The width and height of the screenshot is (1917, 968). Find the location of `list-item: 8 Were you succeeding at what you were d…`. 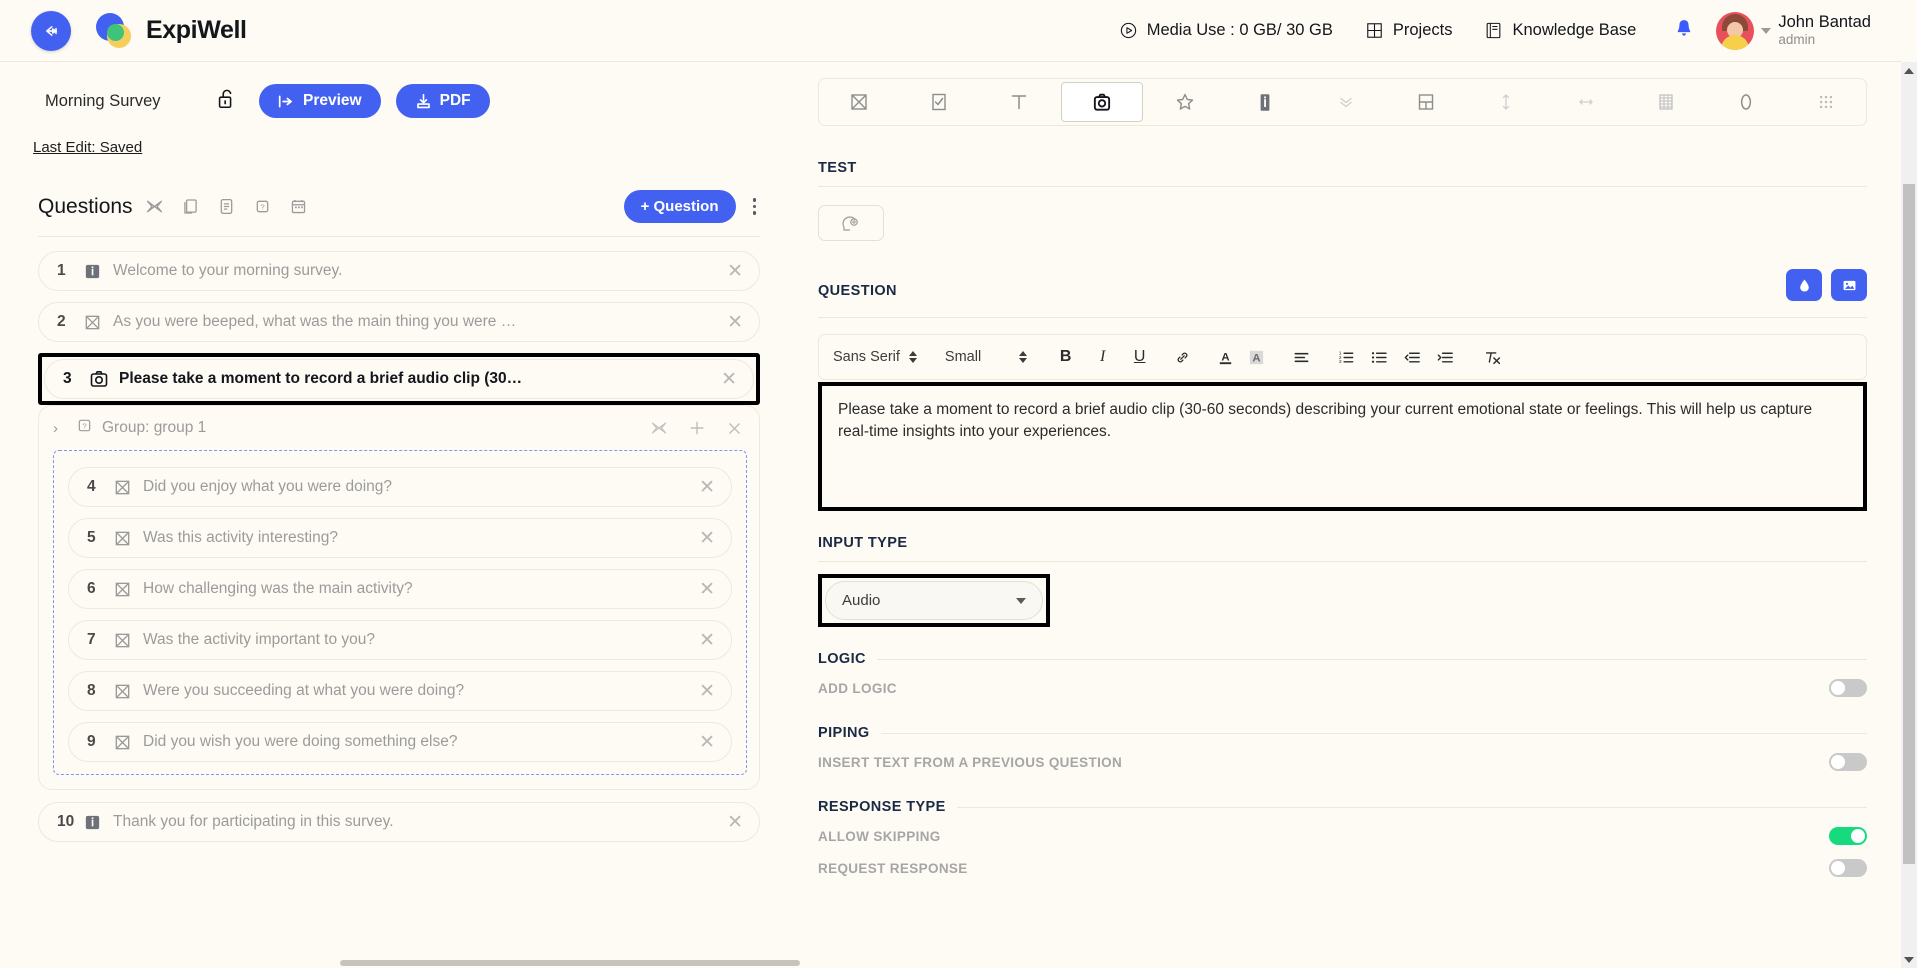

list-item: 8 Were you succeeding at what you were d… is located at coordinates (400, 691).